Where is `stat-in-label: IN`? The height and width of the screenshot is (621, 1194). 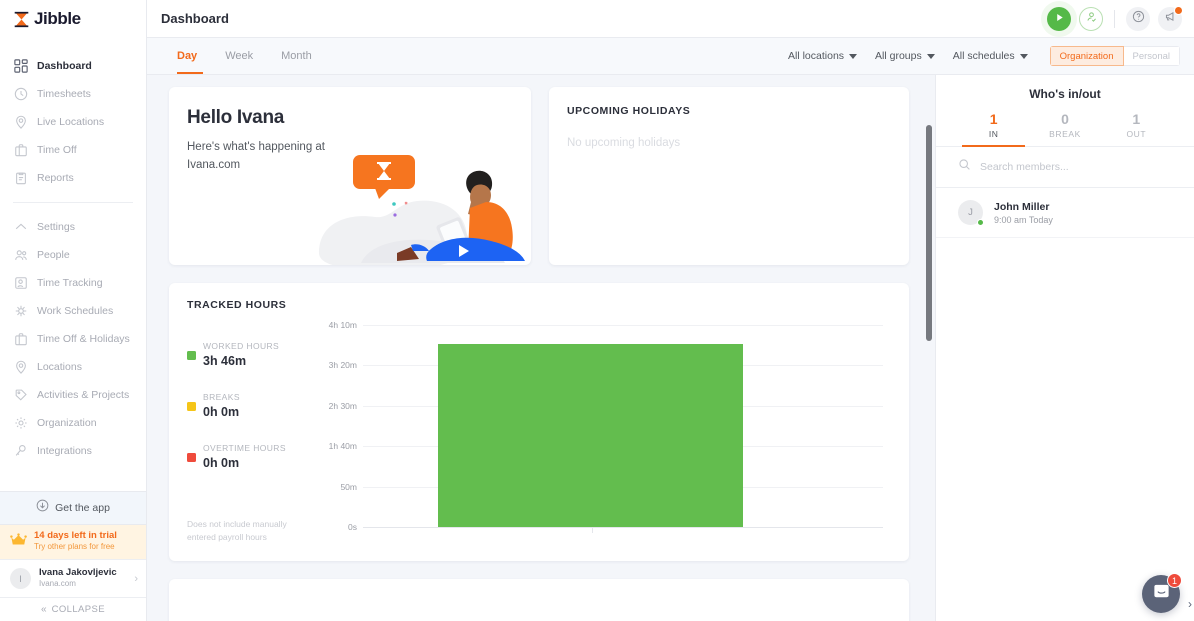 stat-in-label: IN is located at coordinates (993, 134).